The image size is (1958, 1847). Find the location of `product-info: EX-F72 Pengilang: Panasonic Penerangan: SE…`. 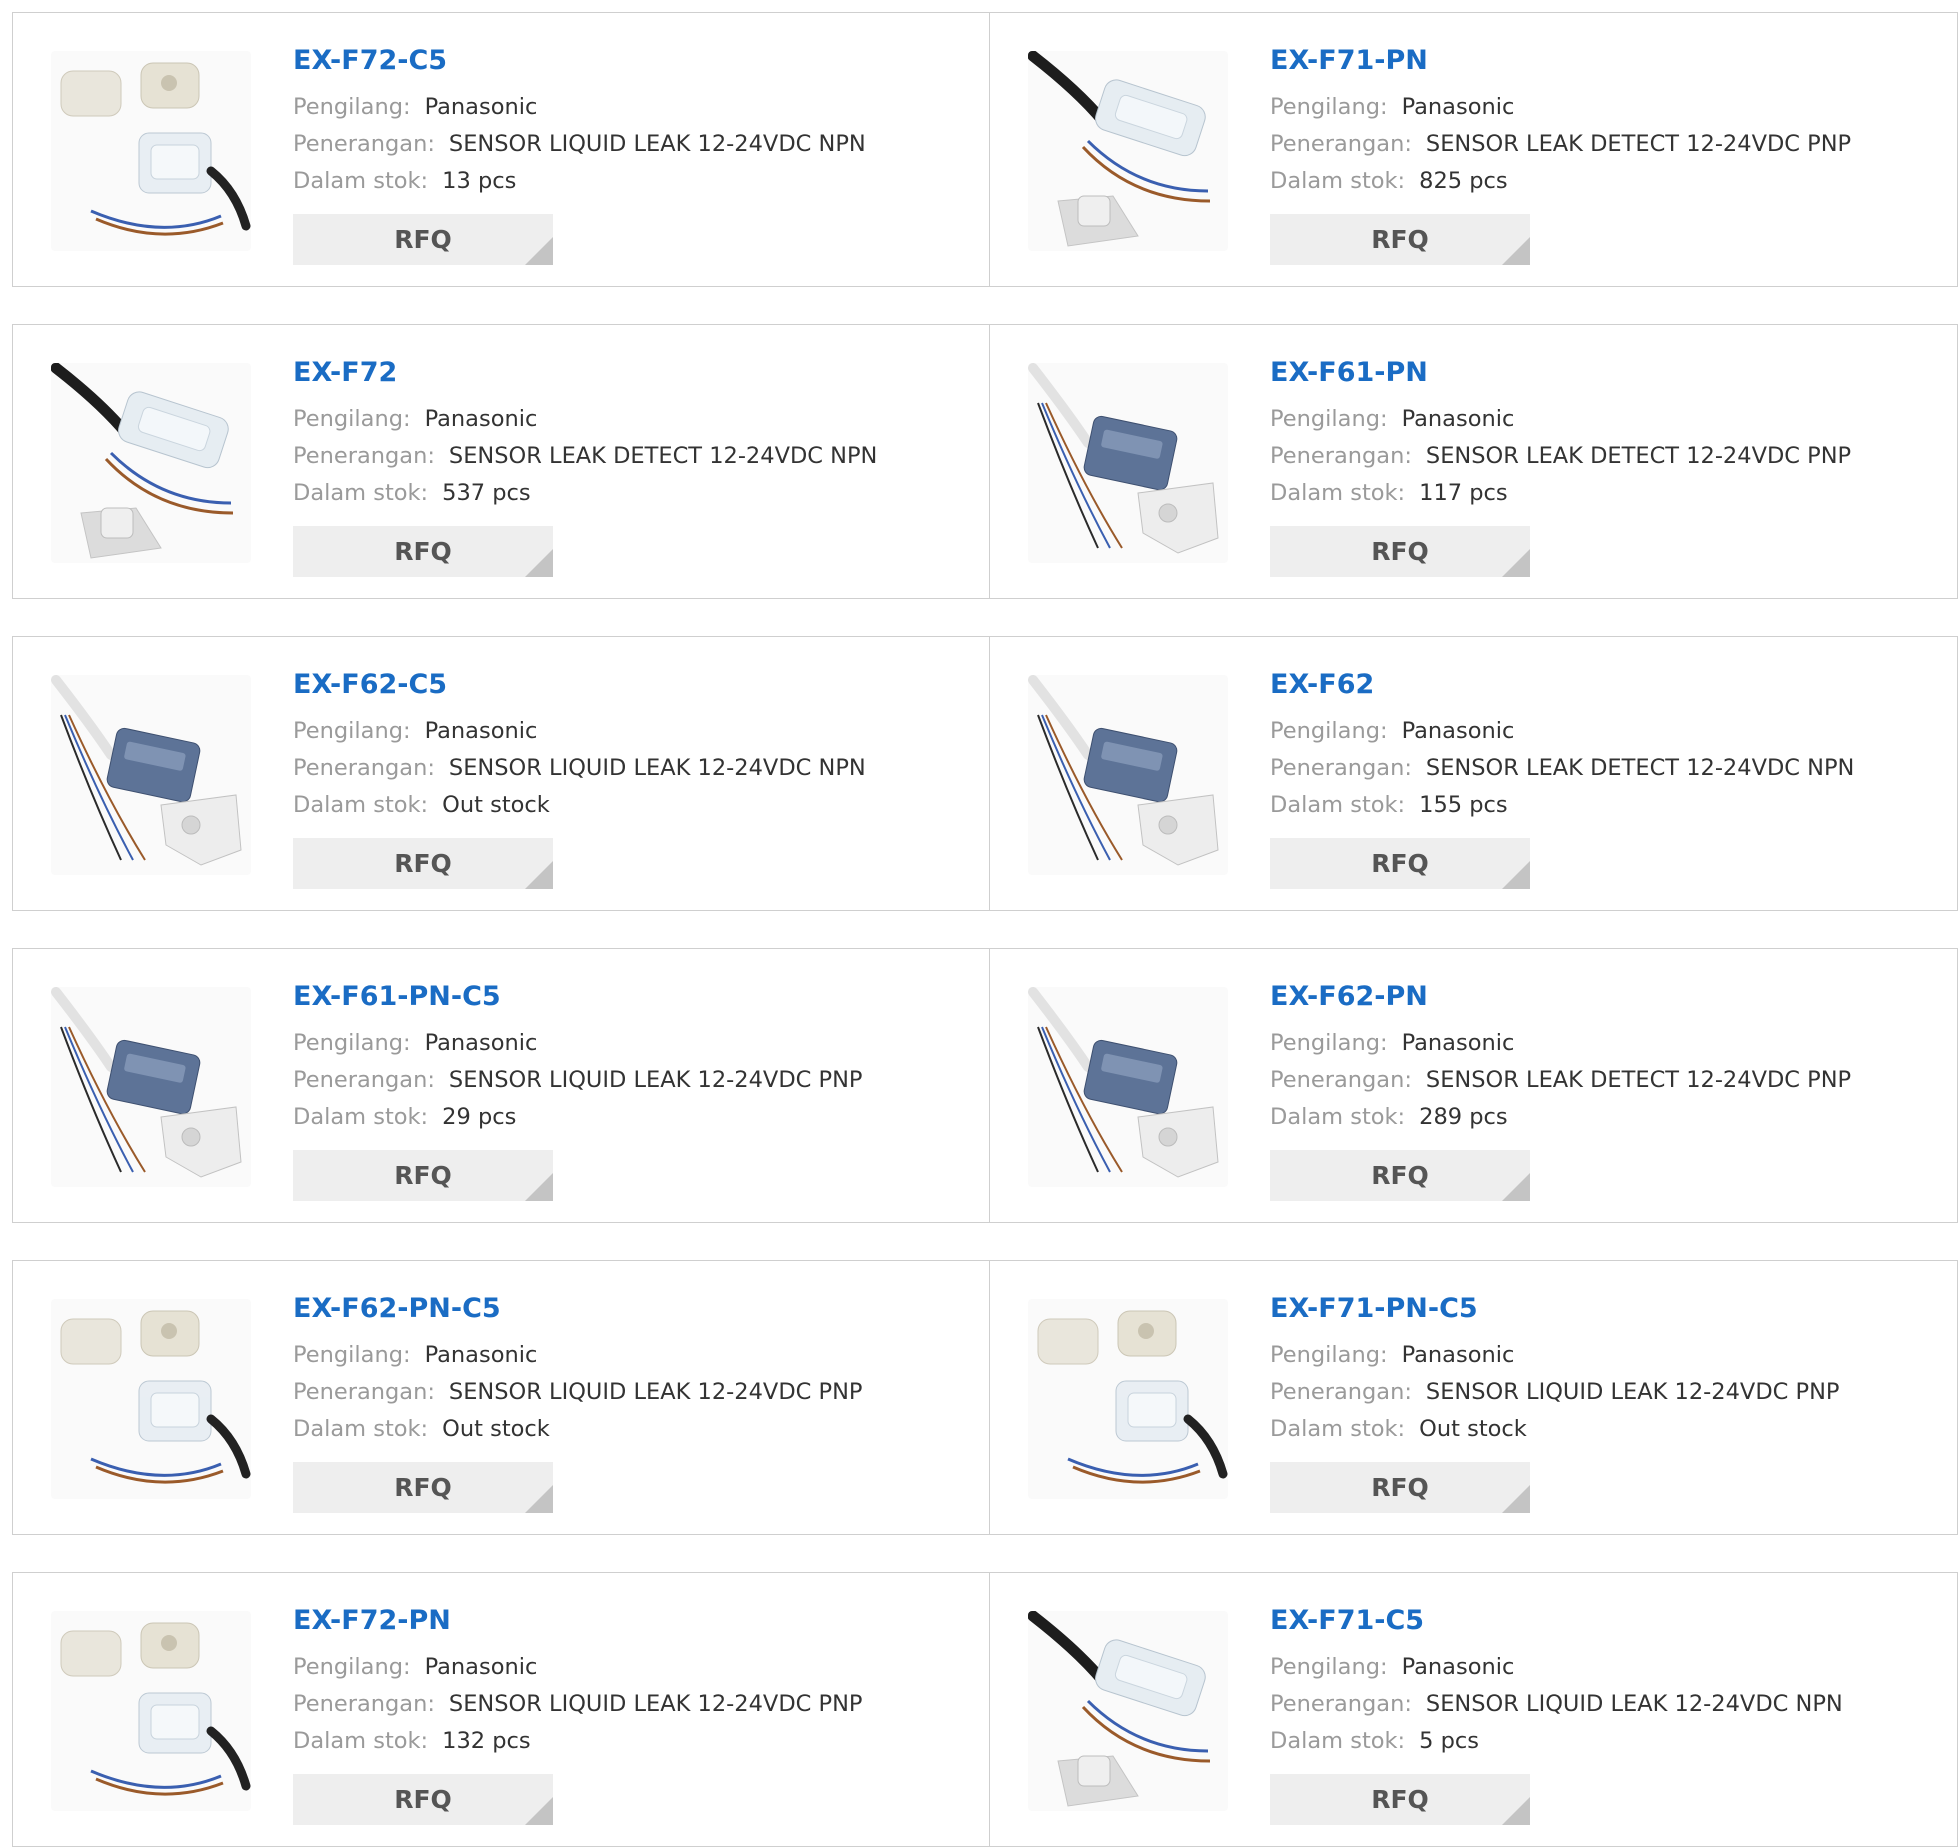

product-info: EX-F72 Pengilang: Panasonic Penerangan: SE… is located at coordinates (631, 466).